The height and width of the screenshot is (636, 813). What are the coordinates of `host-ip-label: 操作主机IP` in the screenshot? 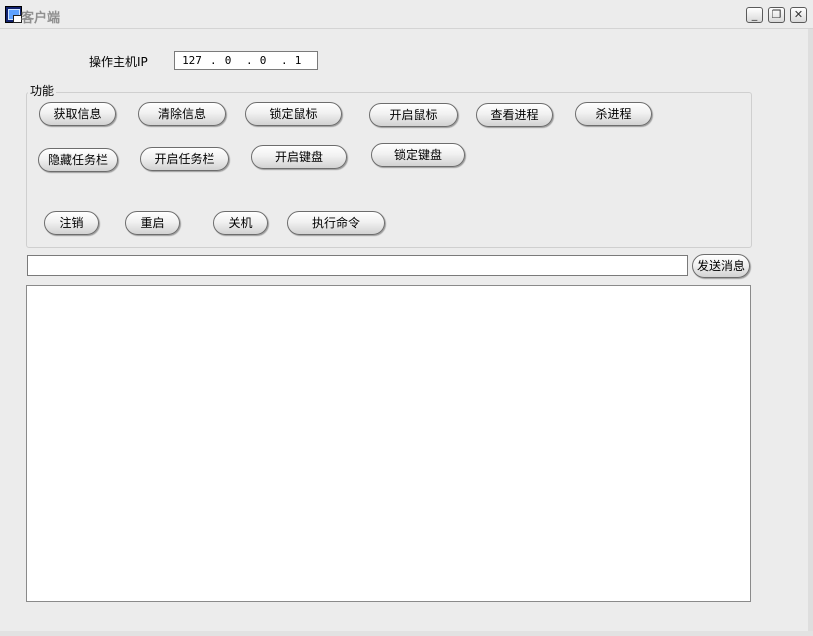 It's located at (118, 62).